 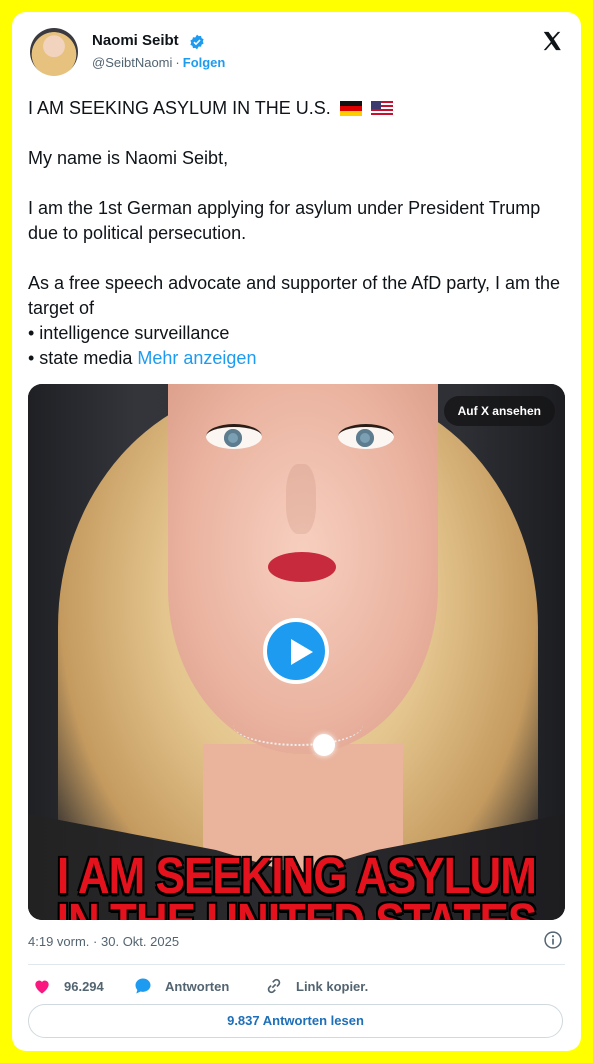 What do you see at coordinates (204, 62) in the screenshot?
I see `follow-link: Folgen` at bounding box center [204, 62].